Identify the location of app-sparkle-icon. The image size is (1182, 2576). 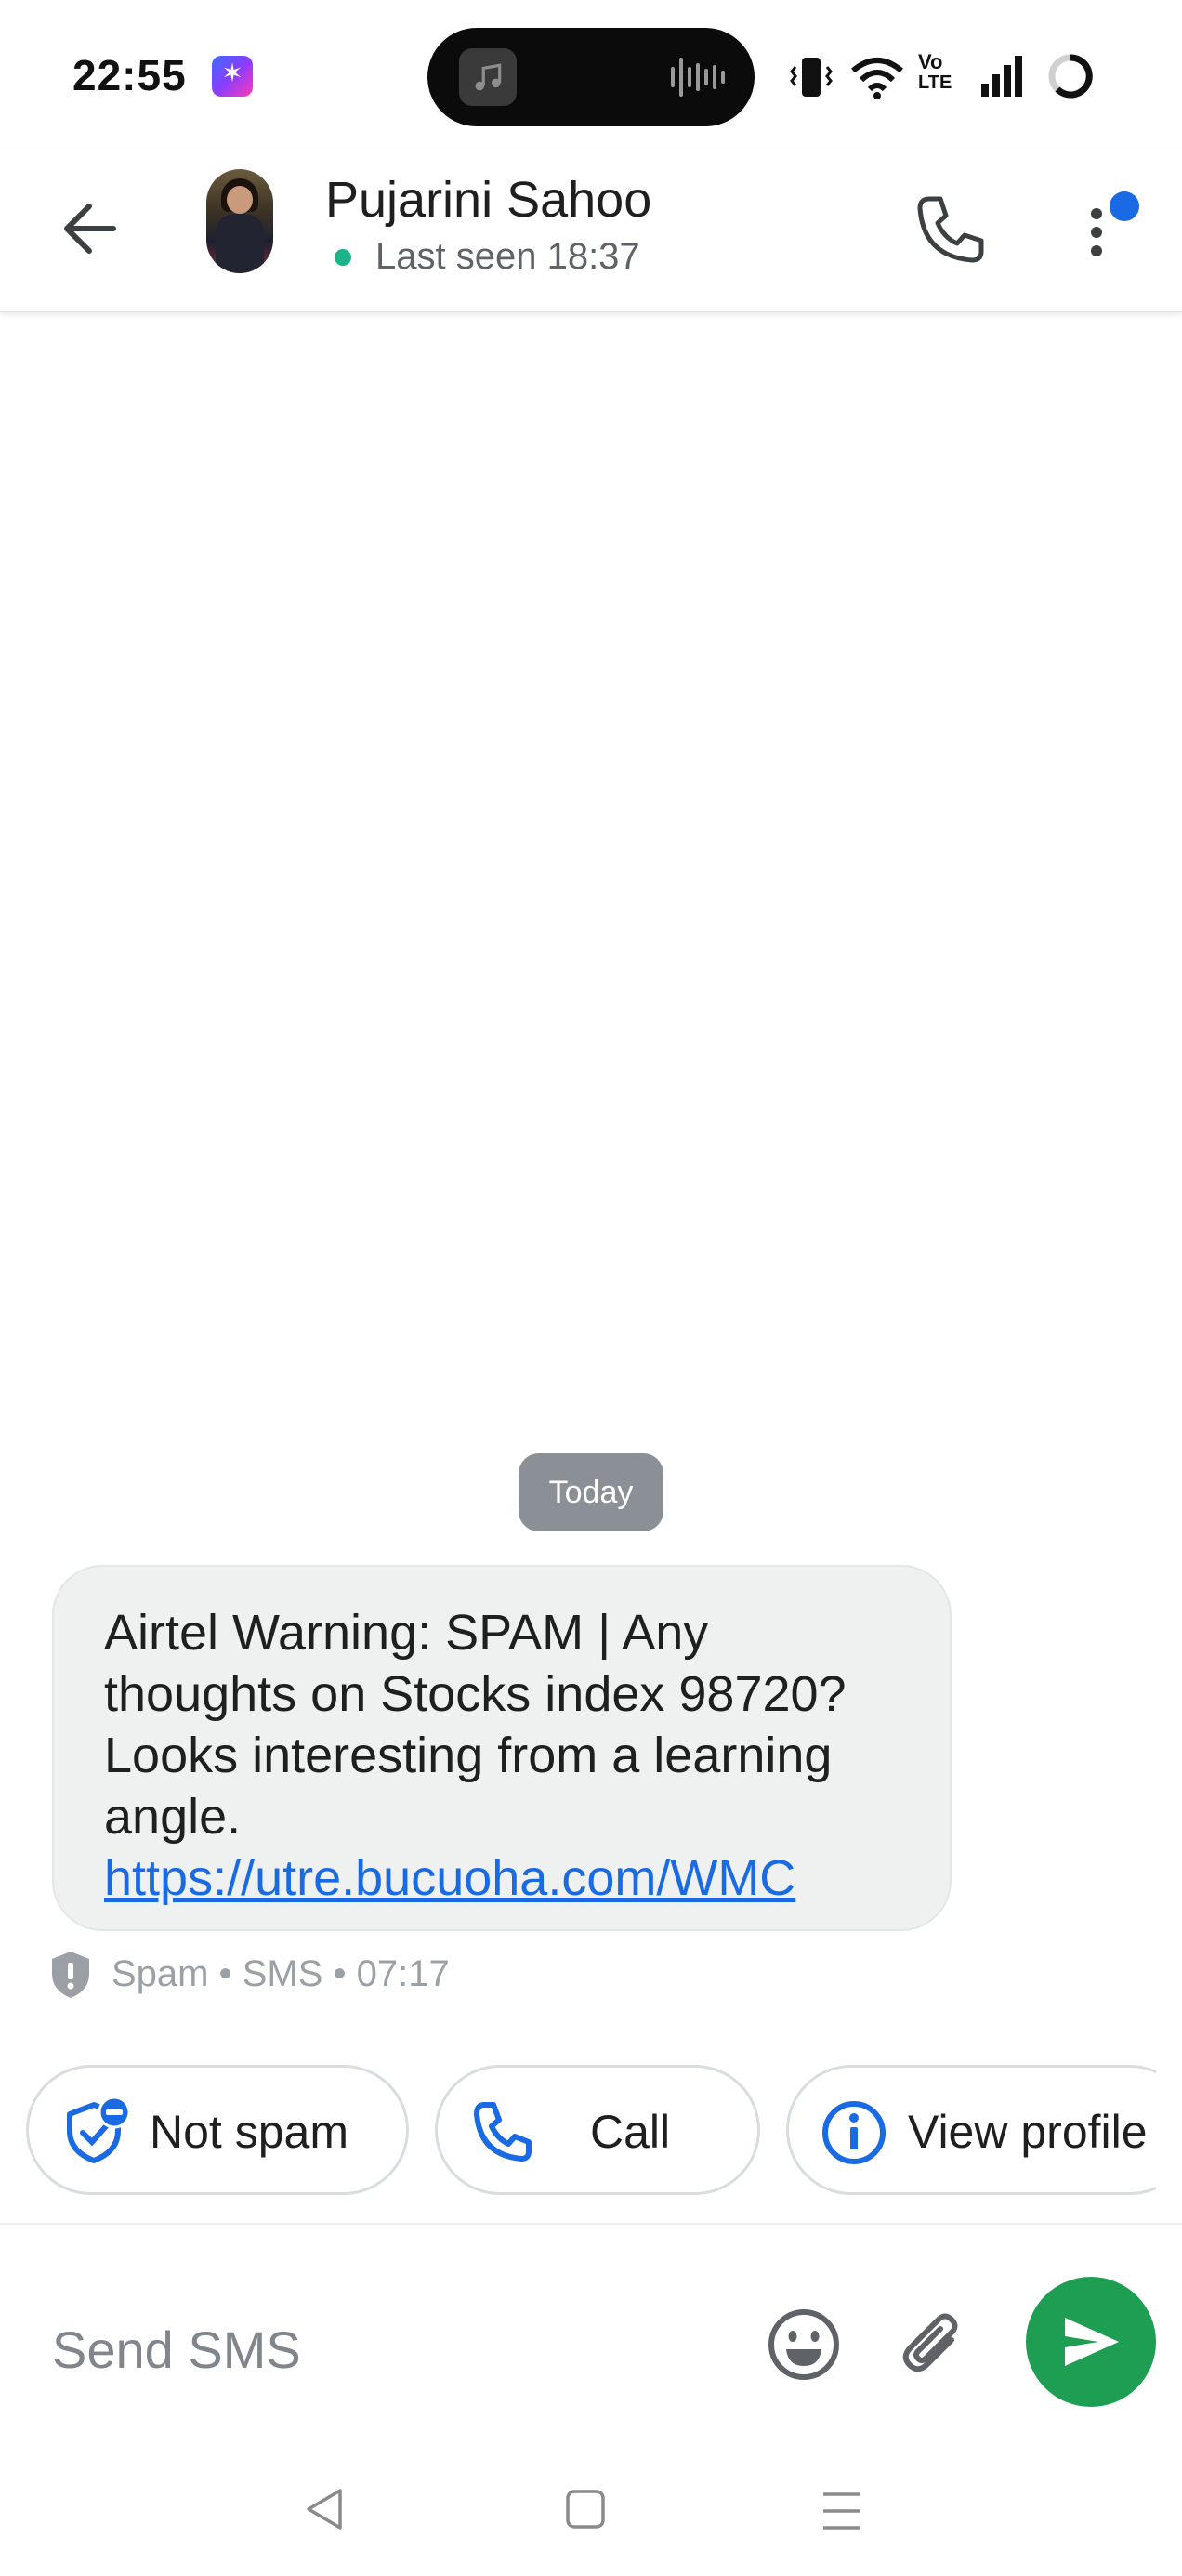
(232, 76).